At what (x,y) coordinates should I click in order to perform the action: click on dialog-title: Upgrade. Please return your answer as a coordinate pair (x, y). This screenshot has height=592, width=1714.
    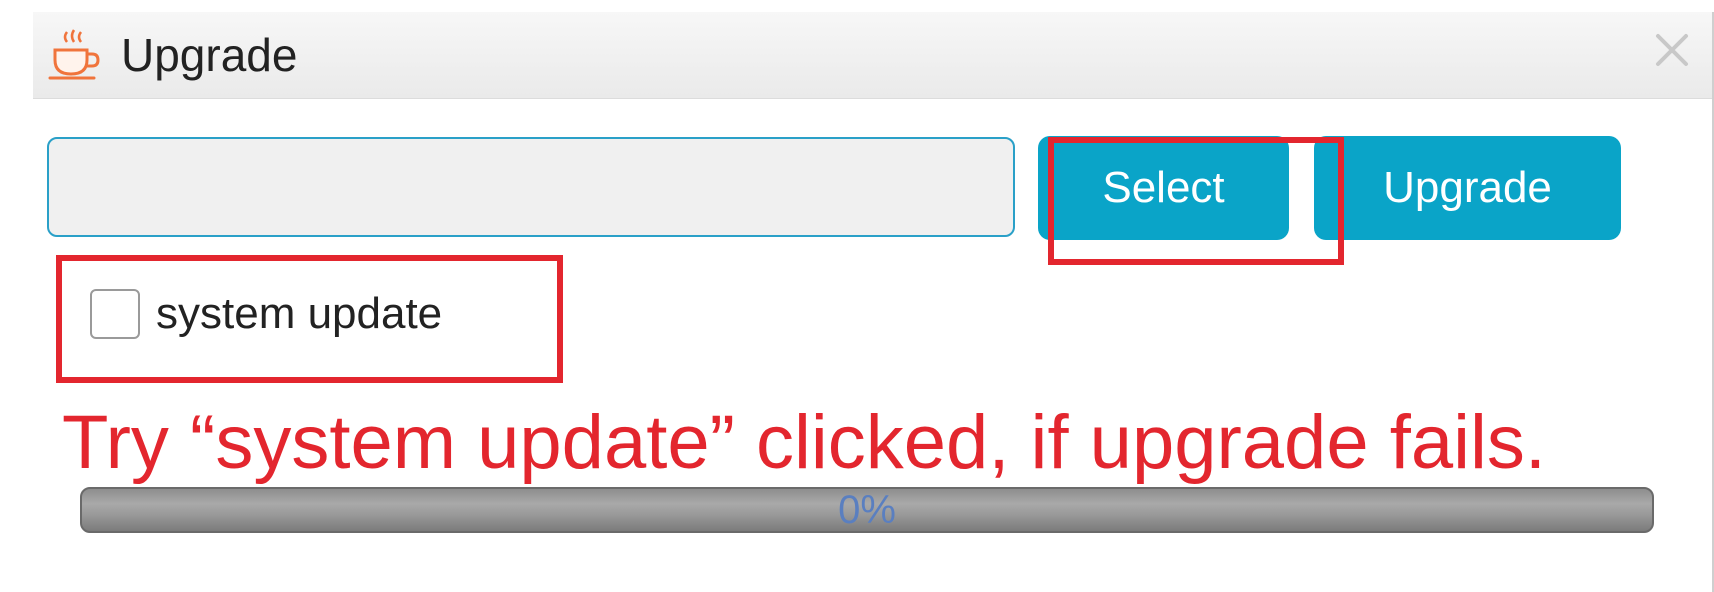
    Looking at the image, I should click on (209, 55).